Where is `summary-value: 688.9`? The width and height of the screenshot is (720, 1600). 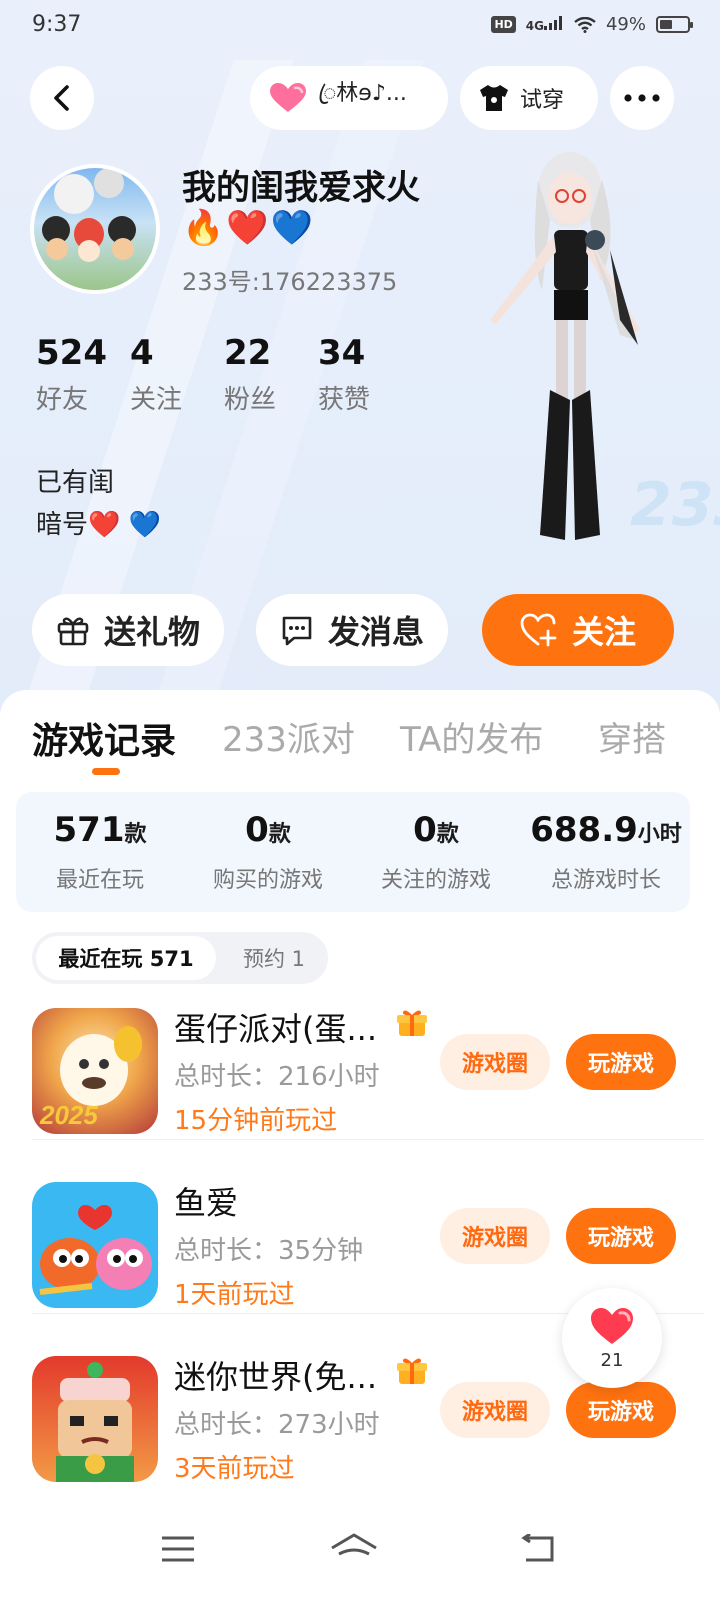
summary-value: 688.9 is located at coordinates (584, 830).